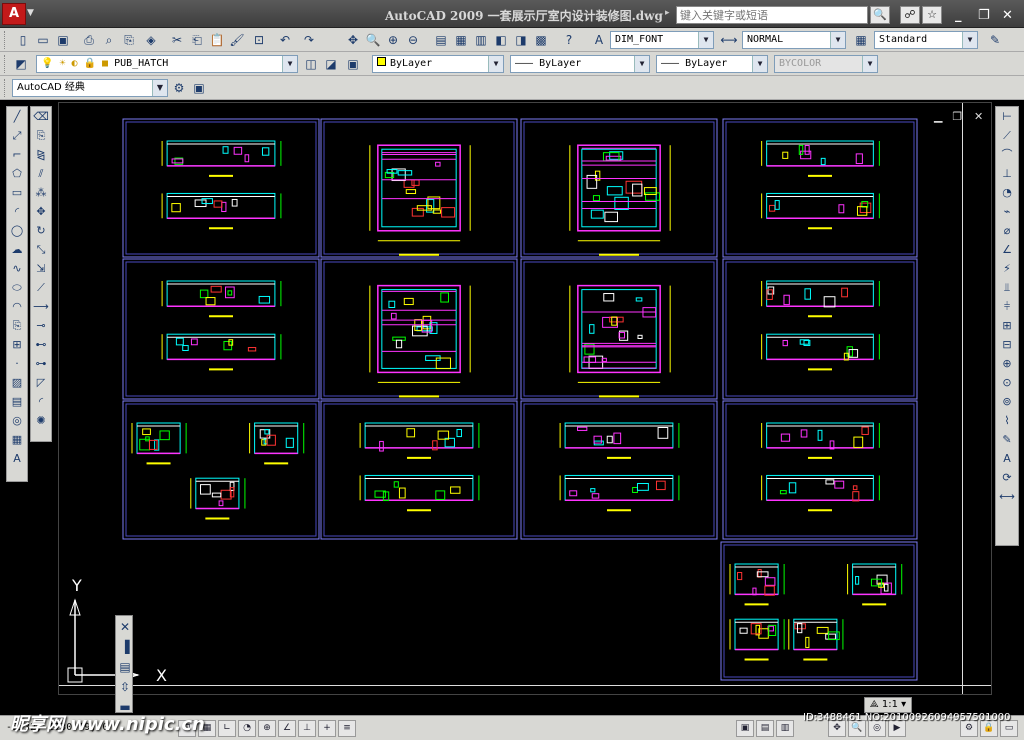 The image size is (1024, 740). What do you see at coordinates (43, 40) in the screenshot?
I see `open-file-icon: ▭` at bounding box center [43, 40].